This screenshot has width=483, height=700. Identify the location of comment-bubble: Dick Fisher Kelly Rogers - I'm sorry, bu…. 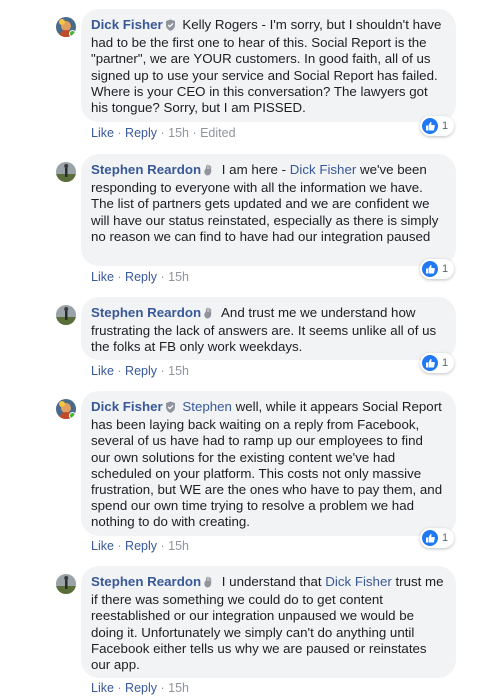
(268, 65).